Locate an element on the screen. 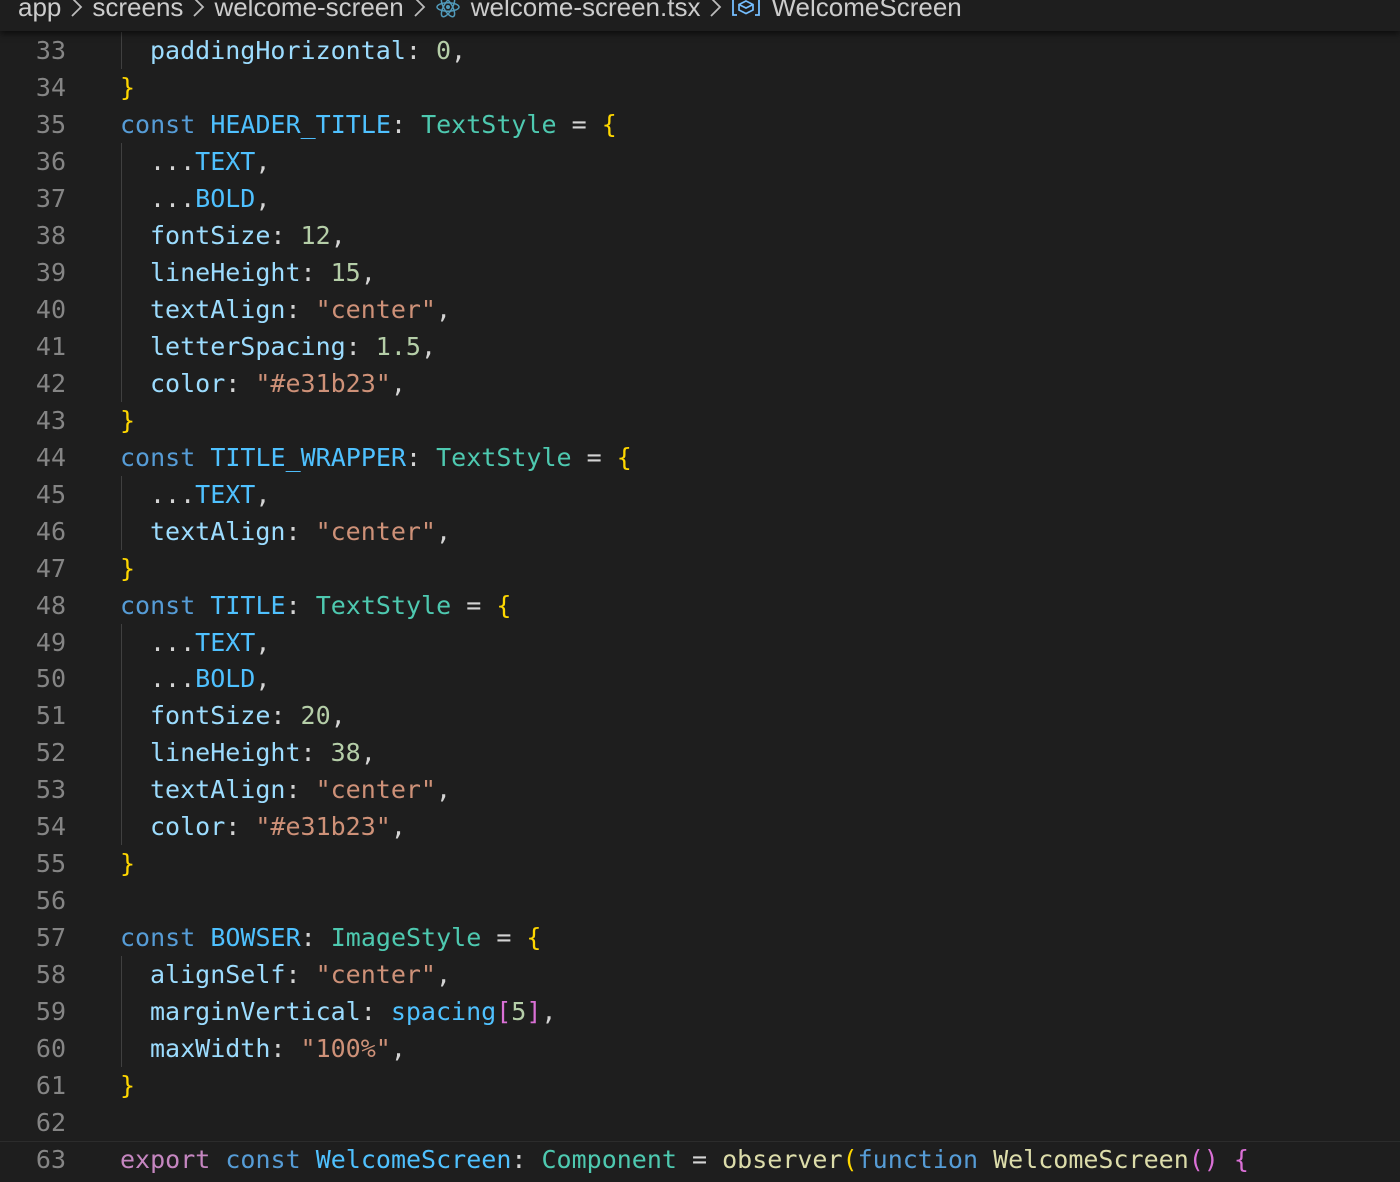 This screenshot has height=1182, width=1400. code-token: color is located at coordinates (188, 383).